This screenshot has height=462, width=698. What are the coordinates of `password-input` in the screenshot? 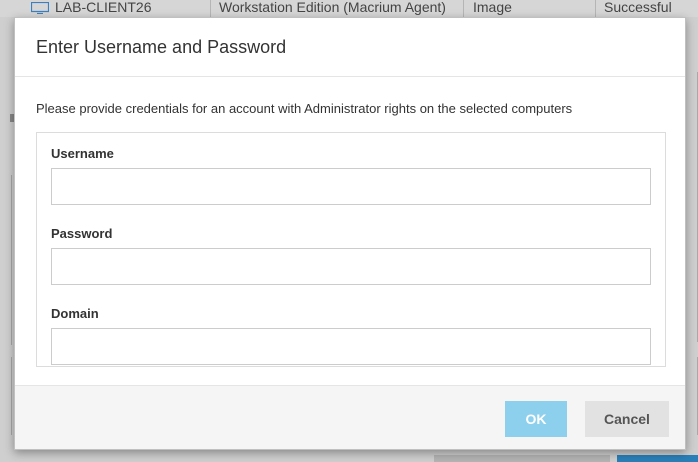 It's located at (351, 266).